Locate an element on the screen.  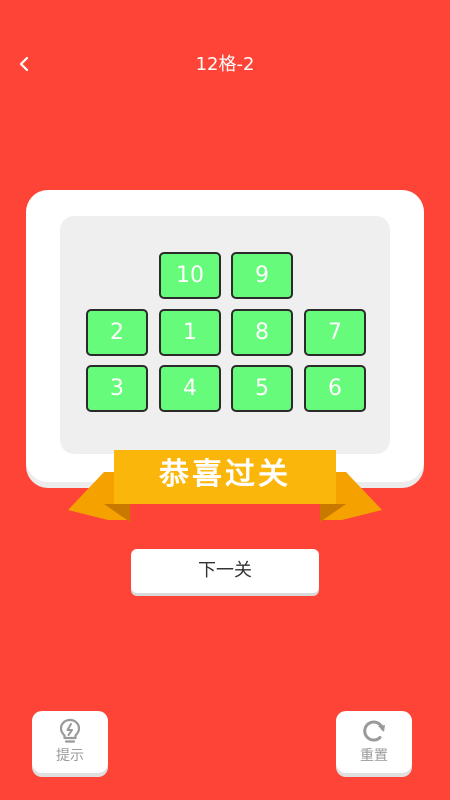
hint-label: 提示 is located at coordinates (70, 756).